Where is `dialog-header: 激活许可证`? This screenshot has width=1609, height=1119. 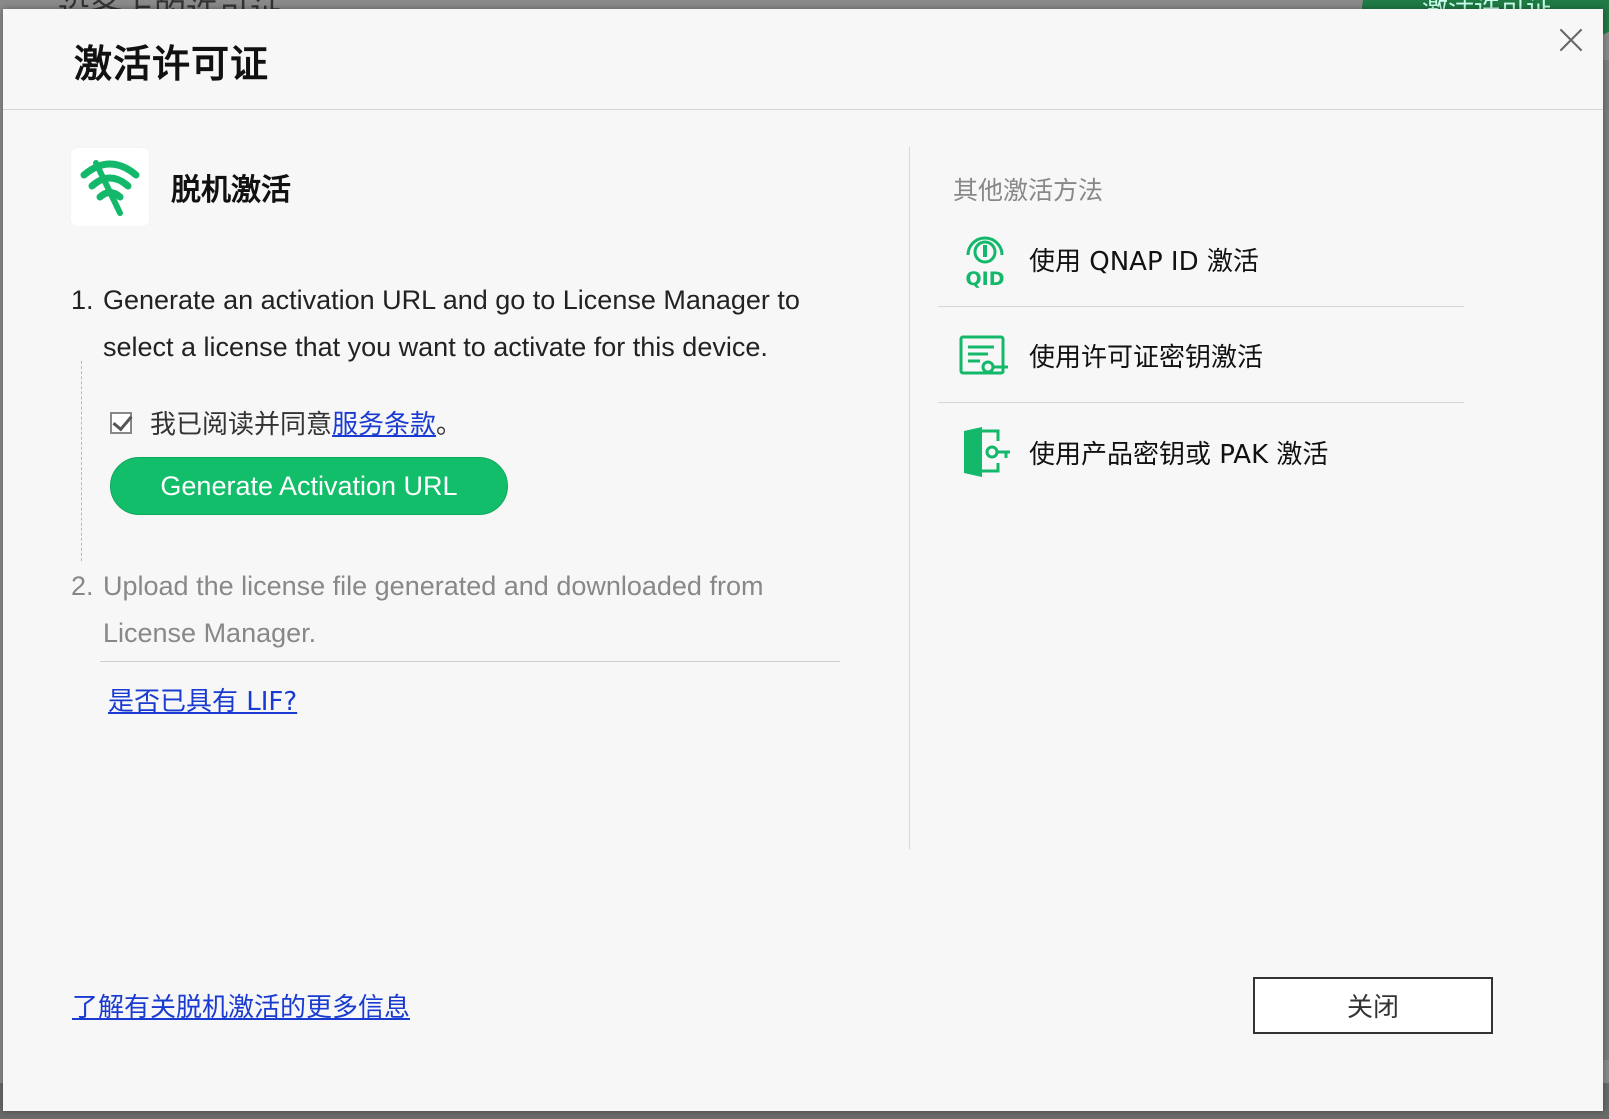
dialog-header: 激活许可证 is located at coordinates (803, 59).